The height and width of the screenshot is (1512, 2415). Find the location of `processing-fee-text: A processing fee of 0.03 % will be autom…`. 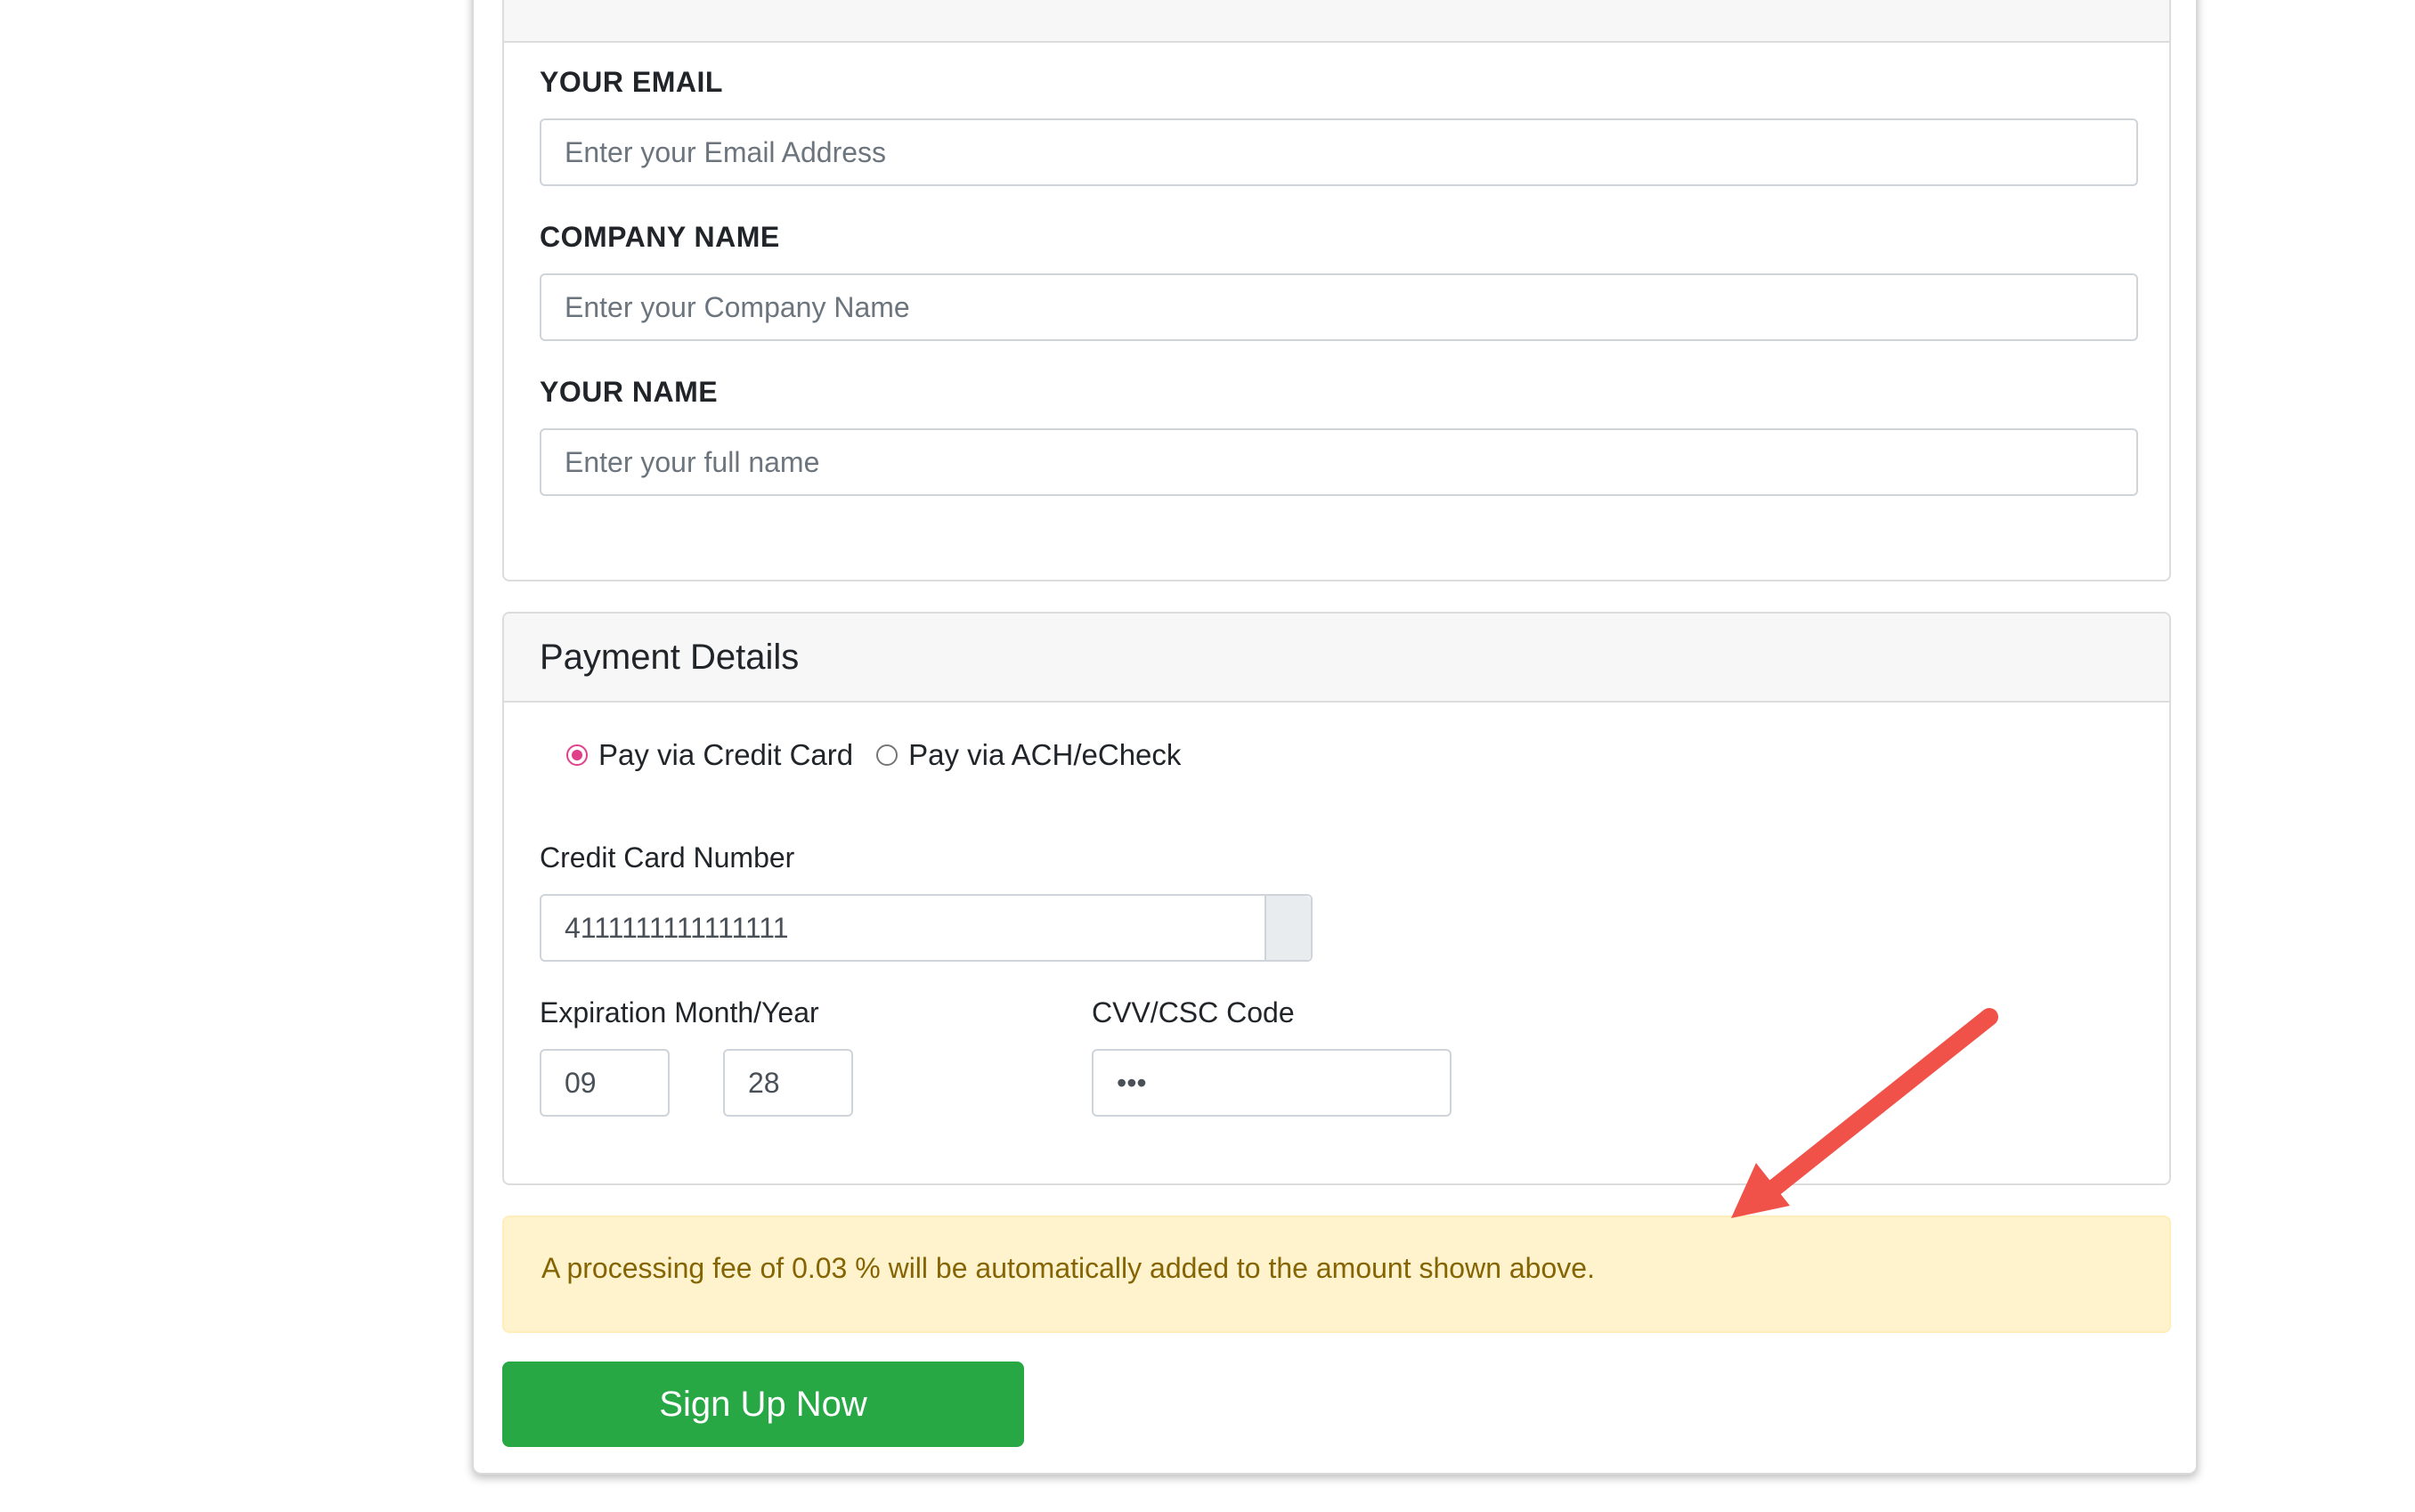

processing-fee-text: A processing fee of 0.03 % will be autom… is located at coordinates (1068, 1267).